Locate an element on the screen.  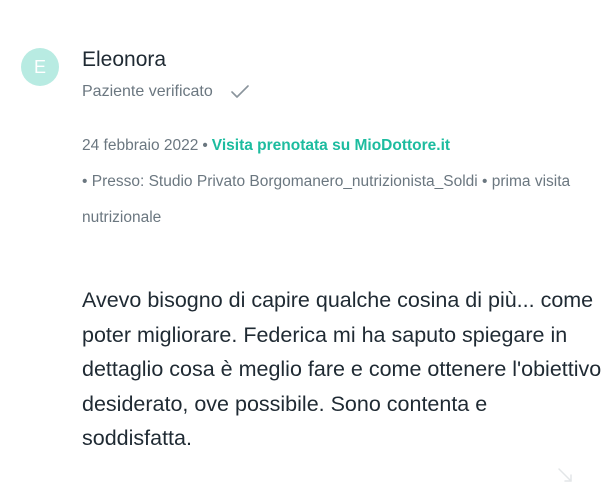
verified-badge: Paziente verificato is located at coordinates (165, 92).